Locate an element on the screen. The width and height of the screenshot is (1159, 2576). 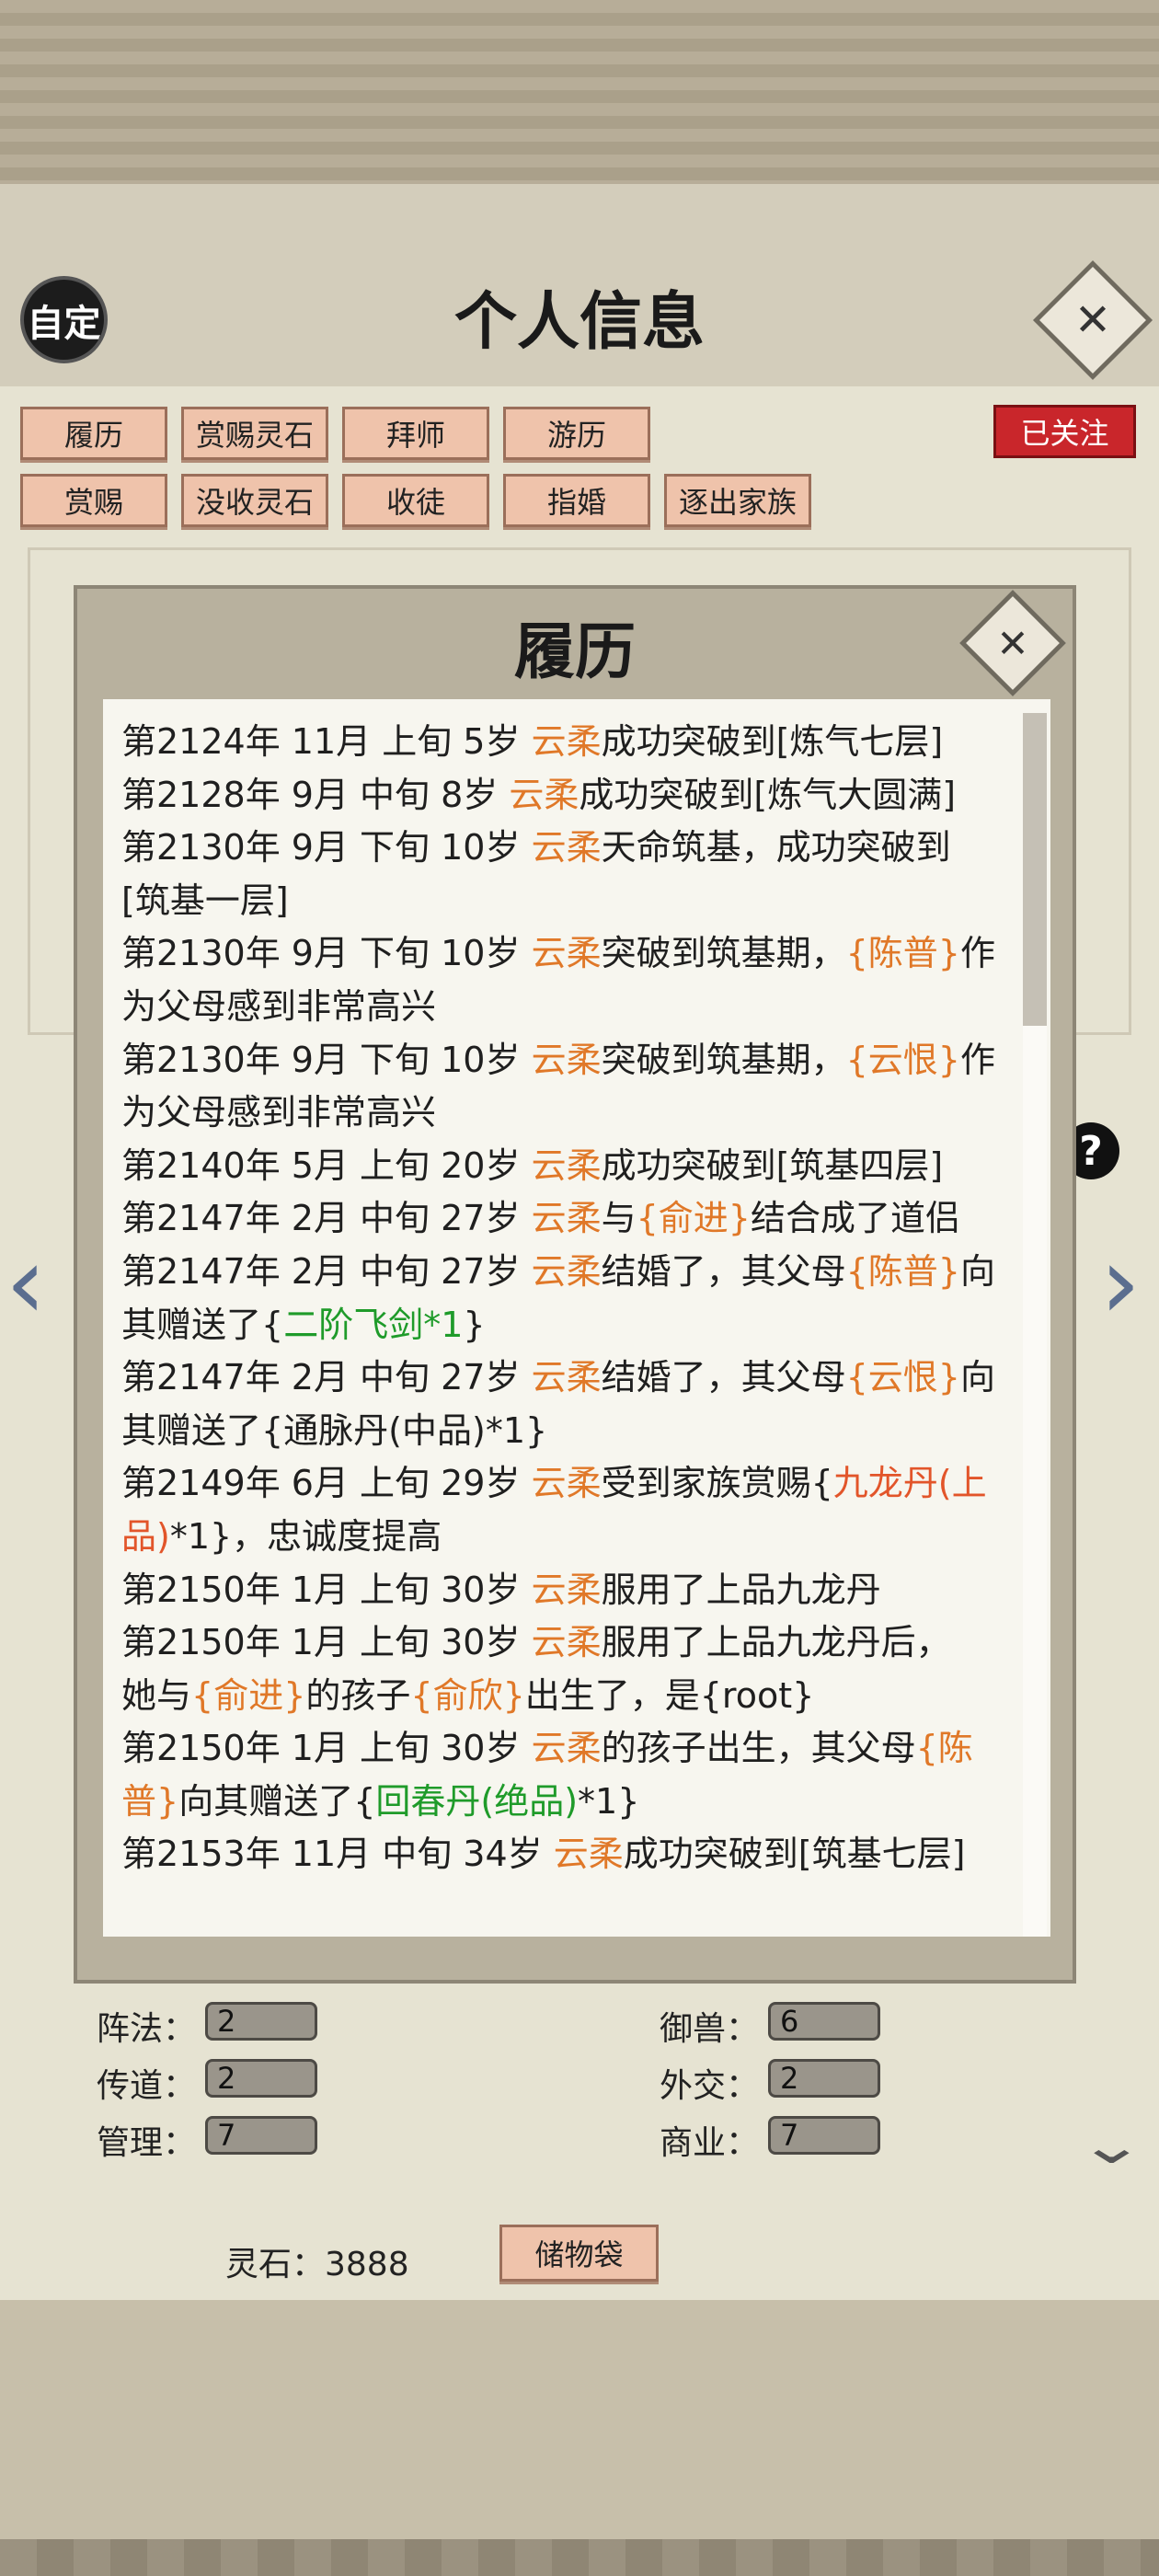
log-line: 第2130年 9月 下旬 10岁 云柔突破到筑基期，{陈普}作 is located at coordinates (562, 954).